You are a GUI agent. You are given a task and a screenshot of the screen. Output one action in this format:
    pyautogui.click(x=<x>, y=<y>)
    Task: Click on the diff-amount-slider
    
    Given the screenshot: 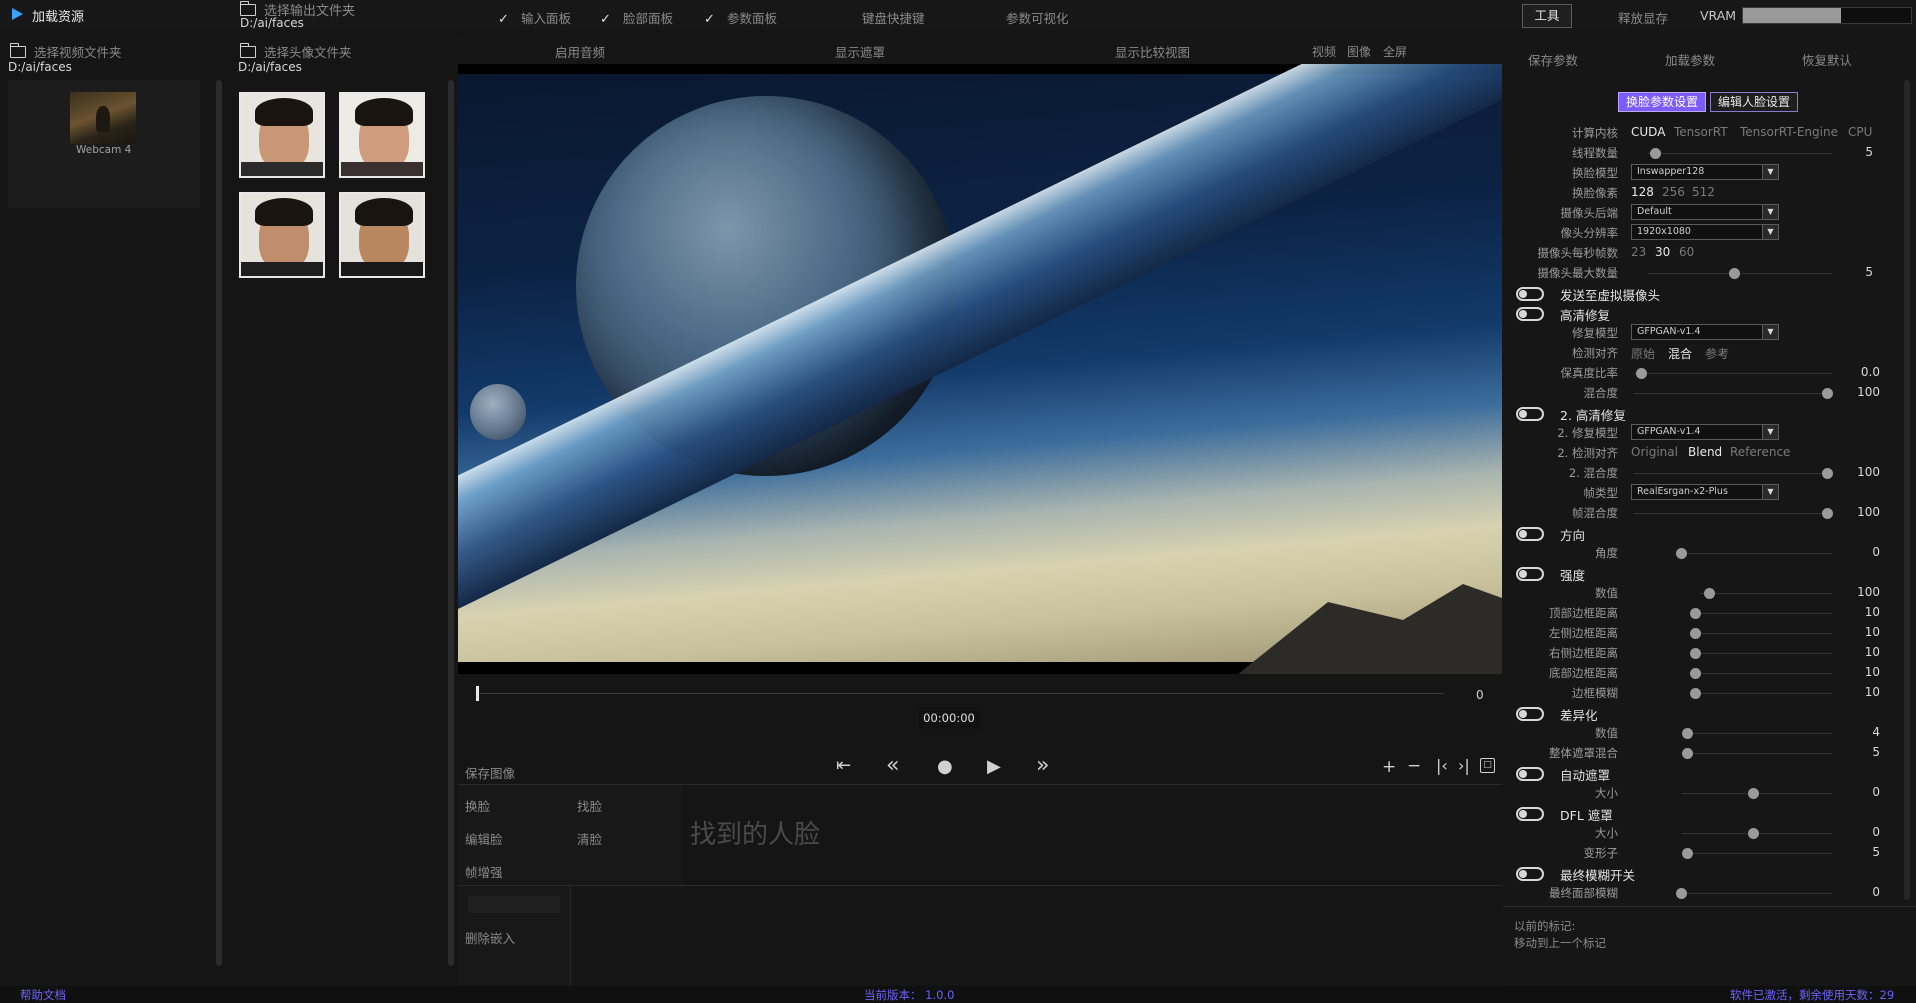 What is the action you would take?
    pyautogui.click(x=1687, y=733)
    